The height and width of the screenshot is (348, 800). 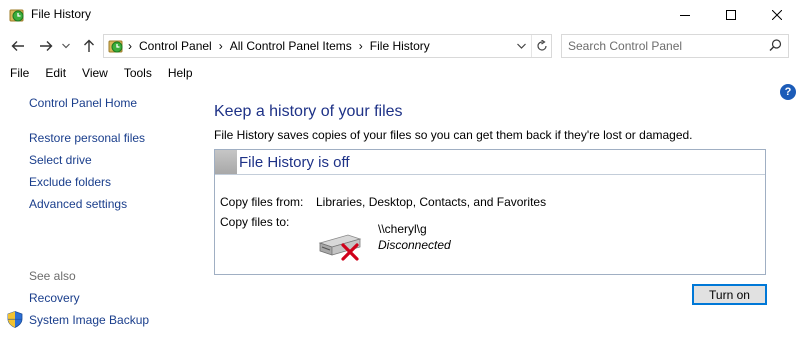 What do you see at coordinates (180, 73) in the screenshot?
I see `menu-help: Help` at bounding box center [180, 73].